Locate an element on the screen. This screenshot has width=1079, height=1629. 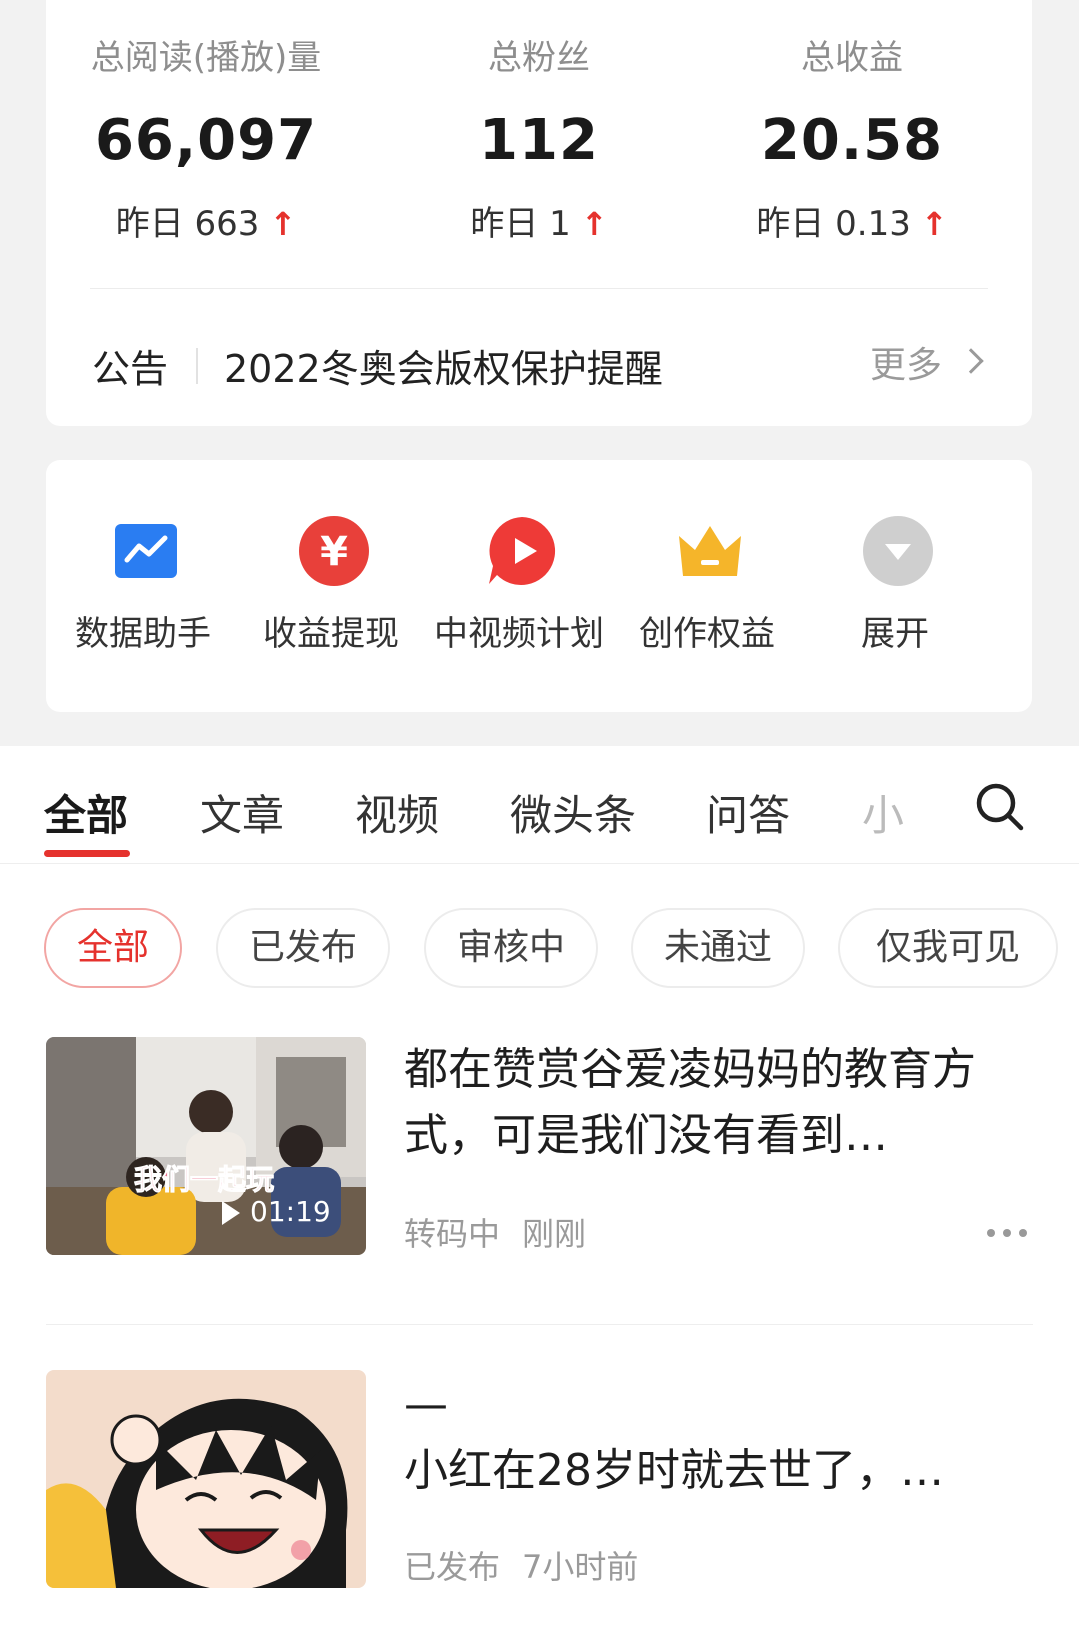
filter-chips: 全部 已发布 审核中 未通过 仅我可见 is located at coordinates (539, 948).